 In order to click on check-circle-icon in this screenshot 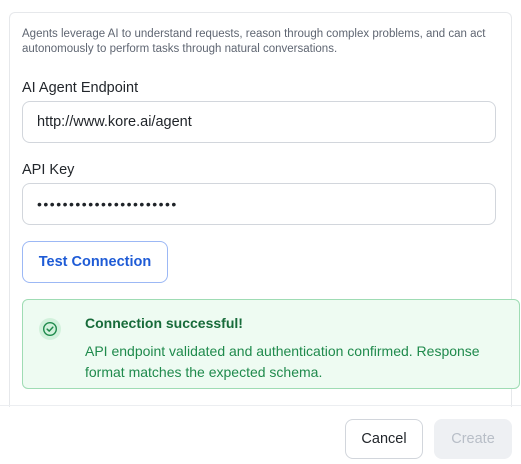, I will do `click(50, 329)`.